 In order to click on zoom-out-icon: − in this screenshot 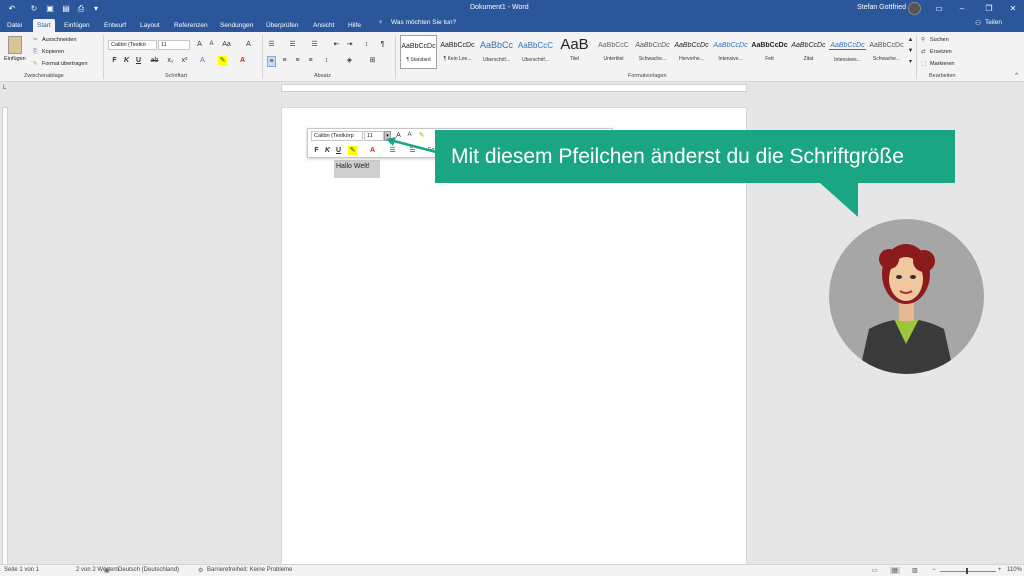, I will do `click(934, 570)`.